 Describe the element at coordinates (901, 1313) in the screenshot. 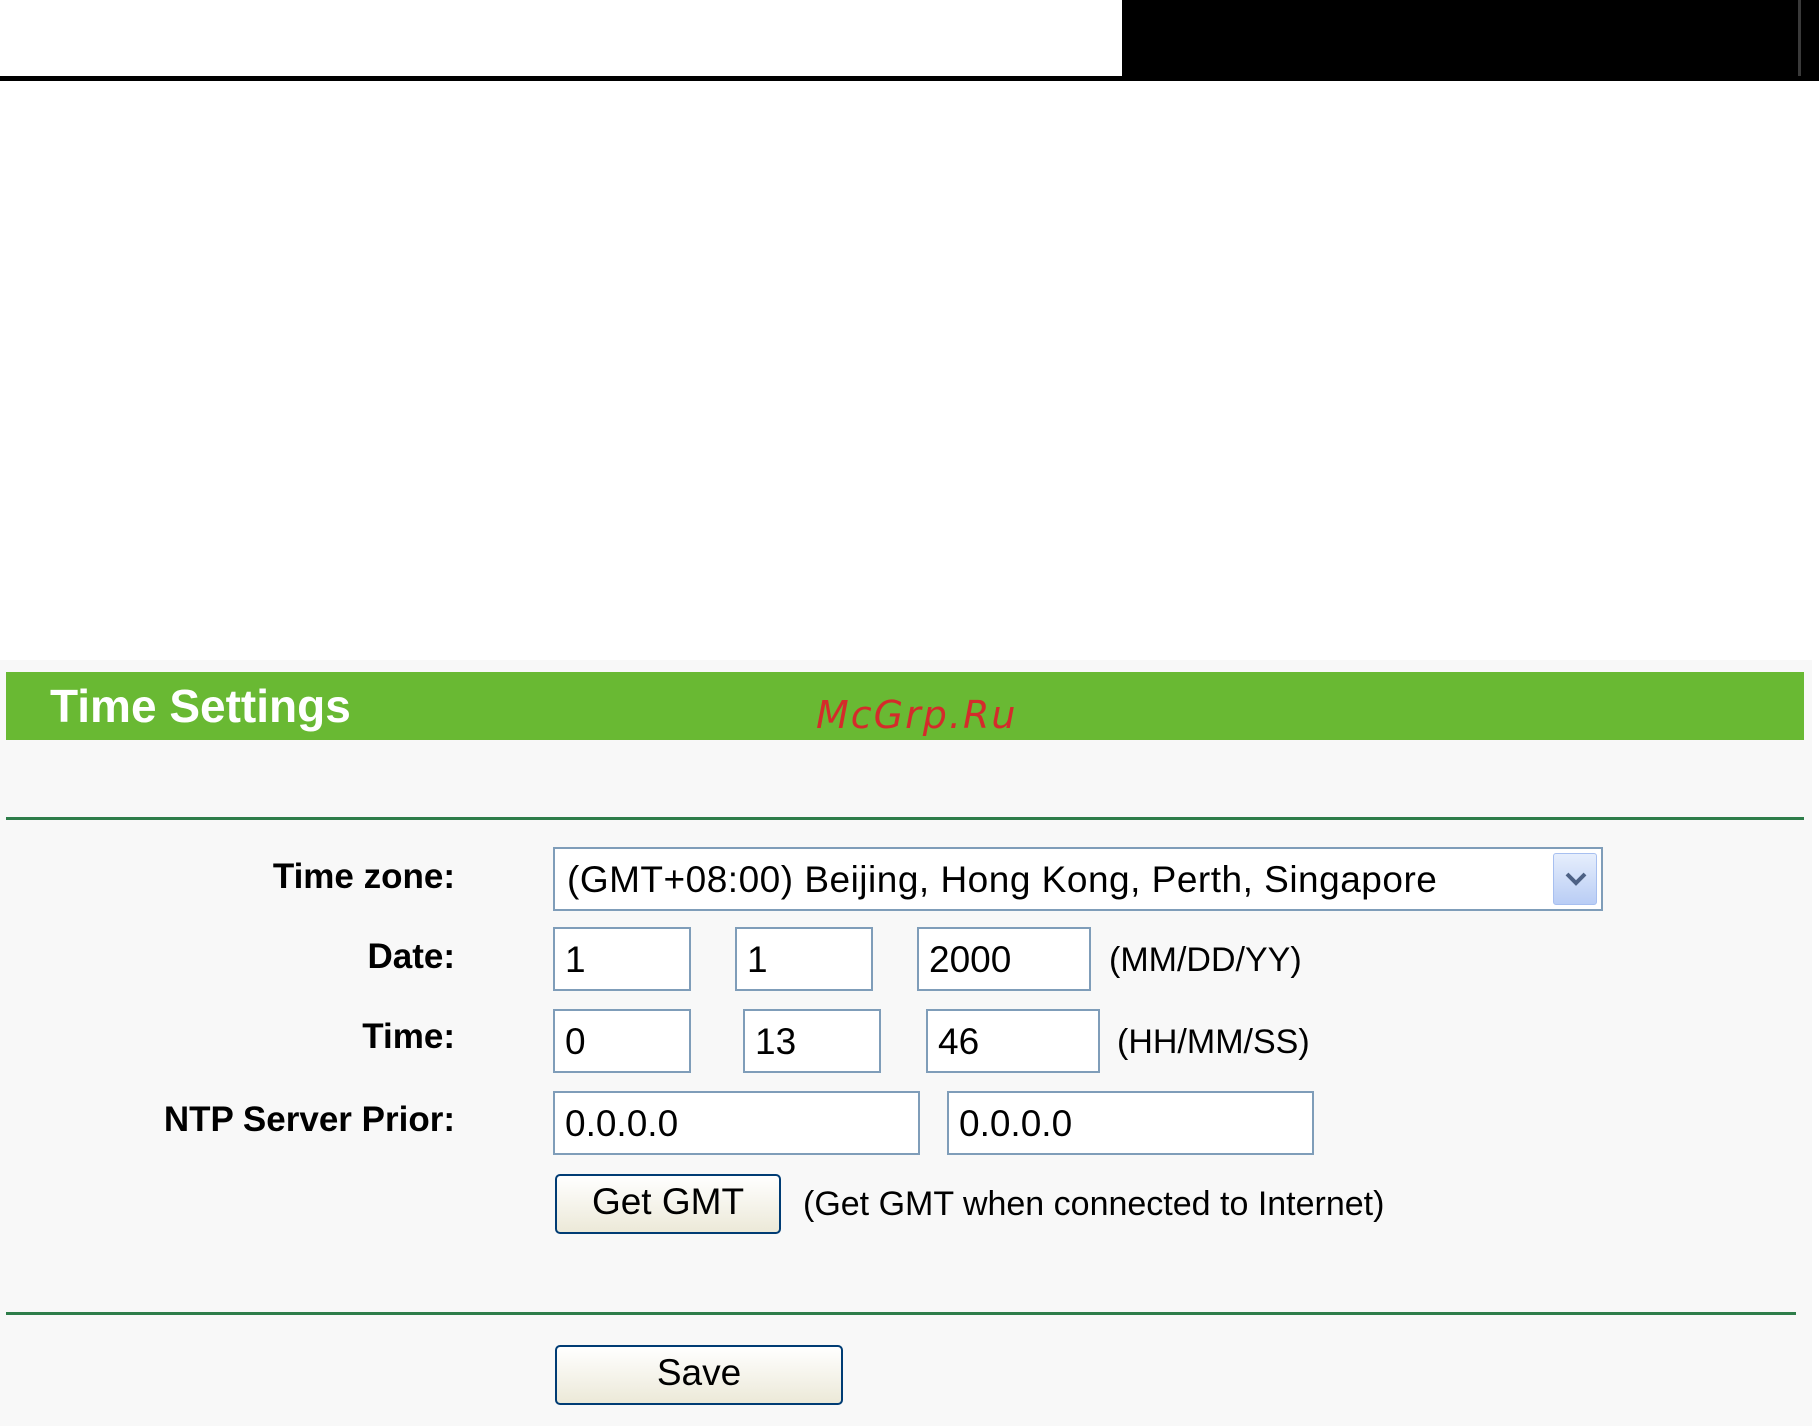

I see `bottom-divider` at that location.